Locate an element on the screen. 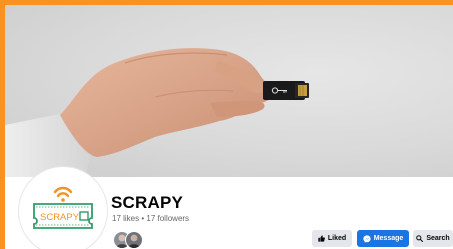 Image resolution: width=453 pixels, height=249 pixels. search-button-label: Search is located at coordinates (438, 238).